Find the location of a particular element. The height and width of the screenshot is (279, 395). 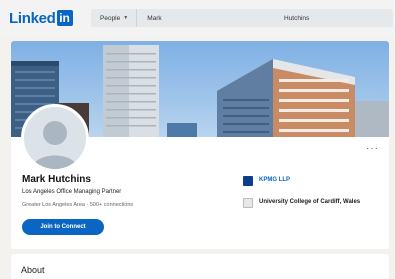

current-company-link: KPMG LLP is located at coordinates (266, 181).